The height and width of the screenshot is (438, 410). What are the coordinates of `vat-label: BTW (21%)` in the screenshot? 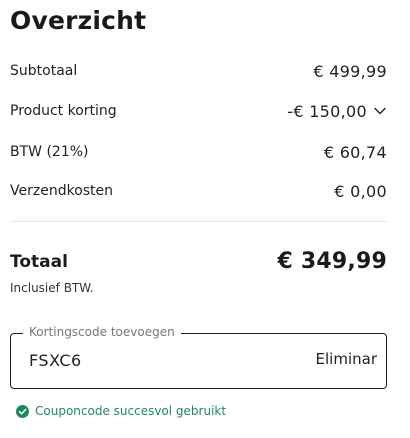 It's located at (49, 152).